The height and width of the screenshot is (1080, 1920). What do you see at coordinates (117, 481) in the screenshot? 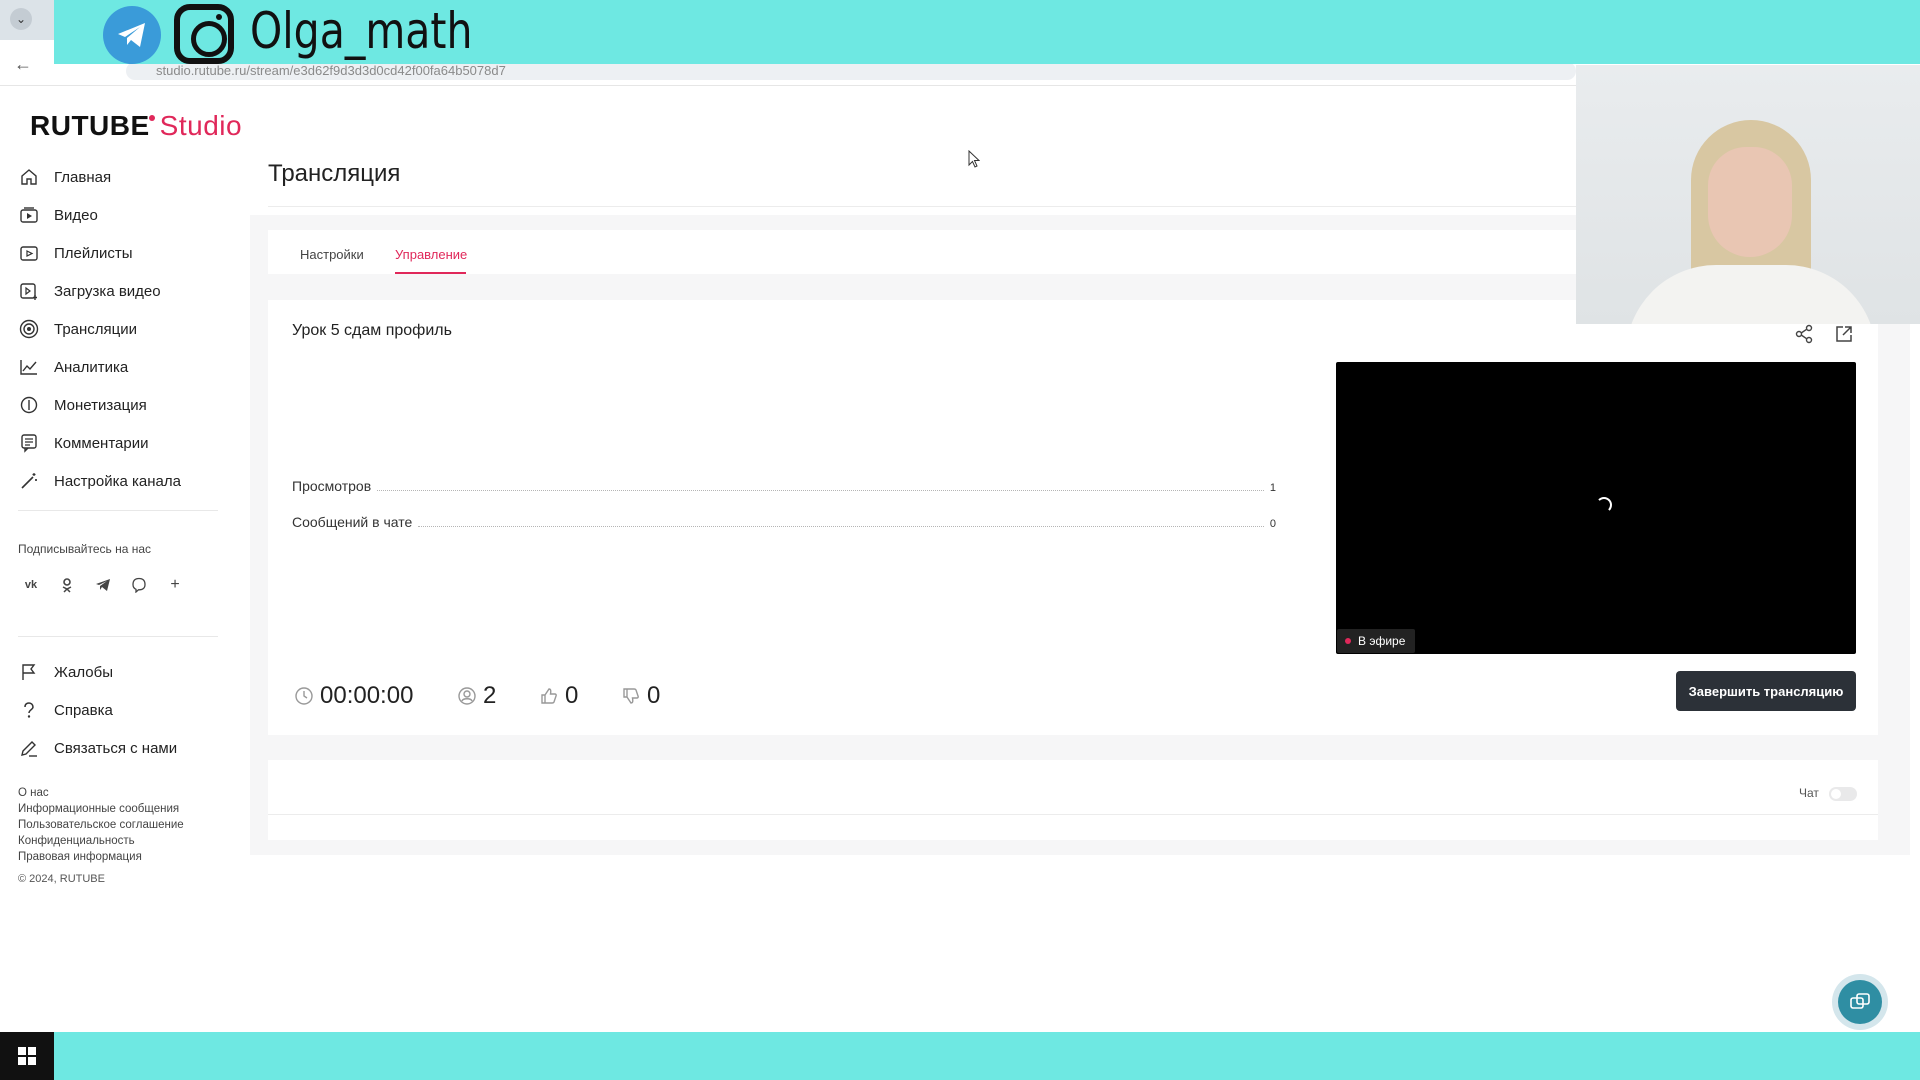
I see `sidebar-item-label: Настройка канала` at bounding box center [117, 481].